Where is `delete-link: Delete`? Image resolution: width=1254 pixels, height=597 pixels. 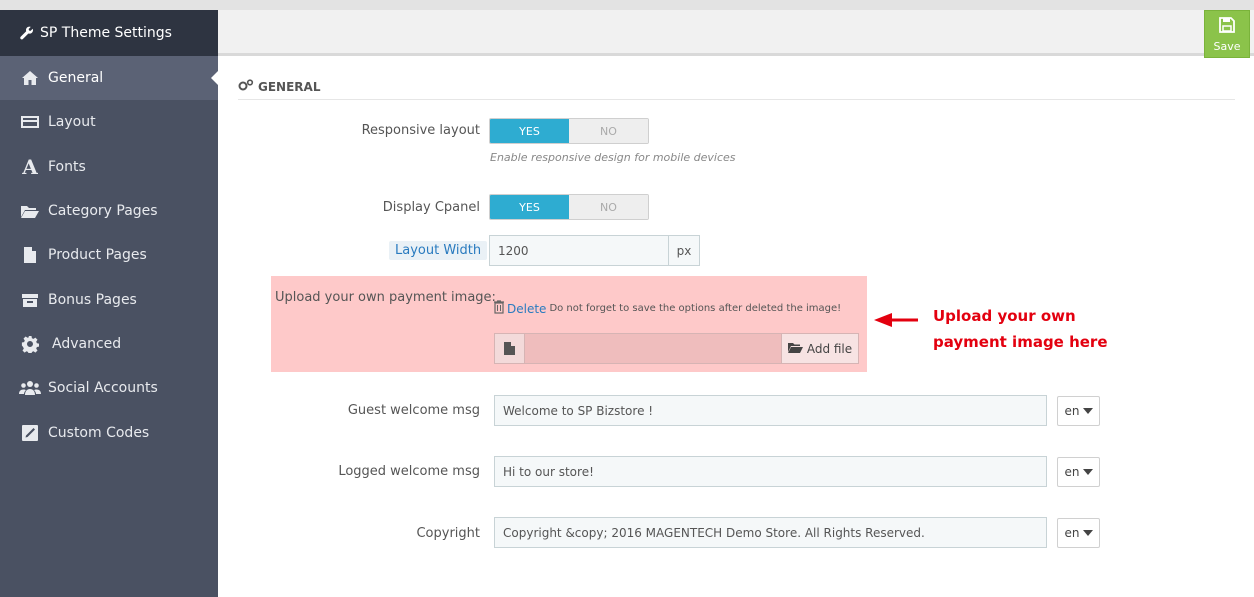 delete-link: Delete is located at coordinates (526, 309).